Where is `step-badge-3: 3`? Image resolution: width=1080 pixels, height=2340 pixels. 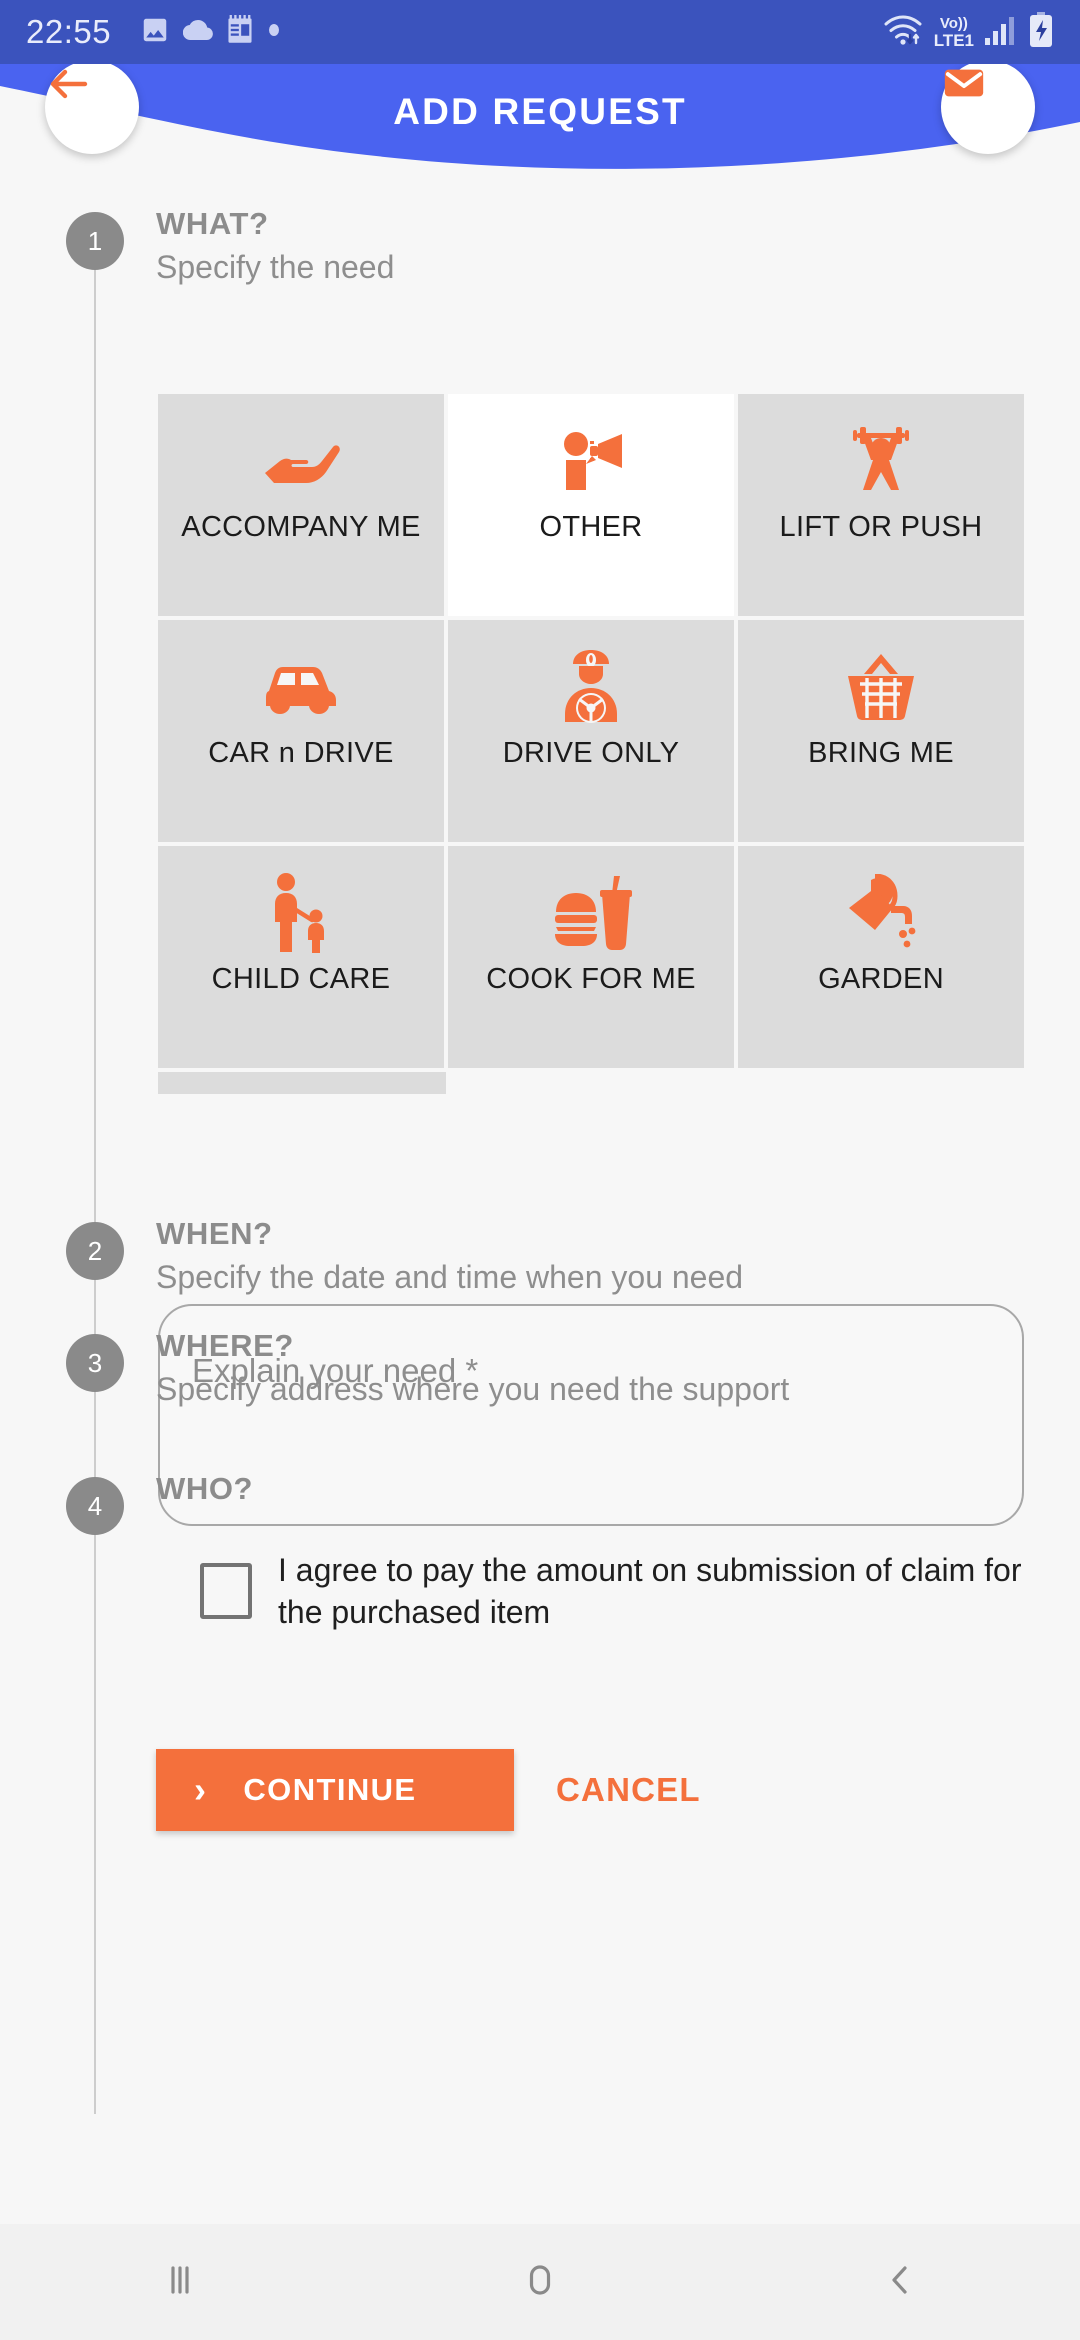
step-badge-3: 3 is located at coordinates (95, 1363).